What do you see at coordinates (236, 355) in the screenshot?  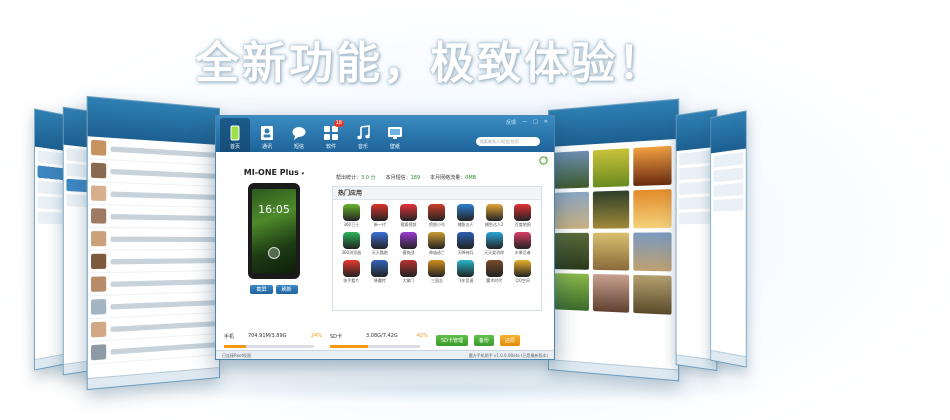 I see `status-left: 已连接Root权限` at bounding box center [236, 355].